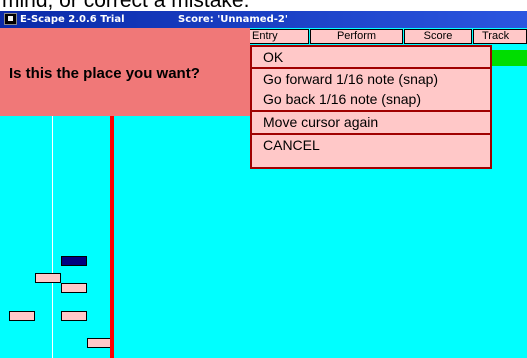 The height and width of the screenshot is (358, 527). I want to click on prompt-text: Is this the place you want?, so click(104, 73).